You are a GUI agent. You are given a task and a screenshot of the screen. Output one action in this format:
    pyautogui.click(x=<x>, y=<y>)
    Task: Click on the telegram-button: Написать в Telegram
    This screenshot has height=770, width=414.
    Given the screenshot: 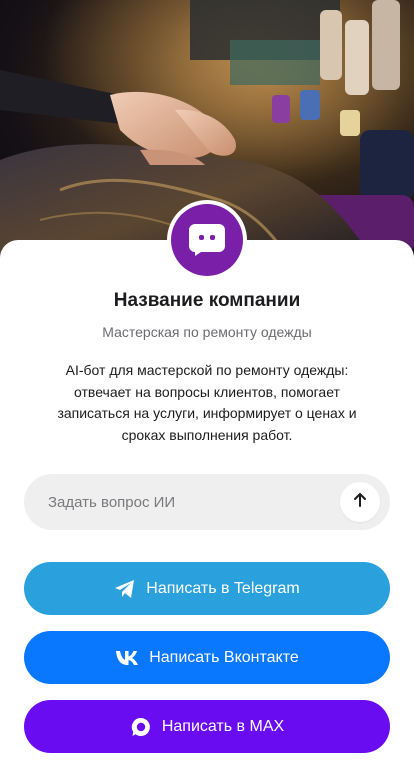 What is the action you would take?
    pyautogui.click(x=207, y=588)
    